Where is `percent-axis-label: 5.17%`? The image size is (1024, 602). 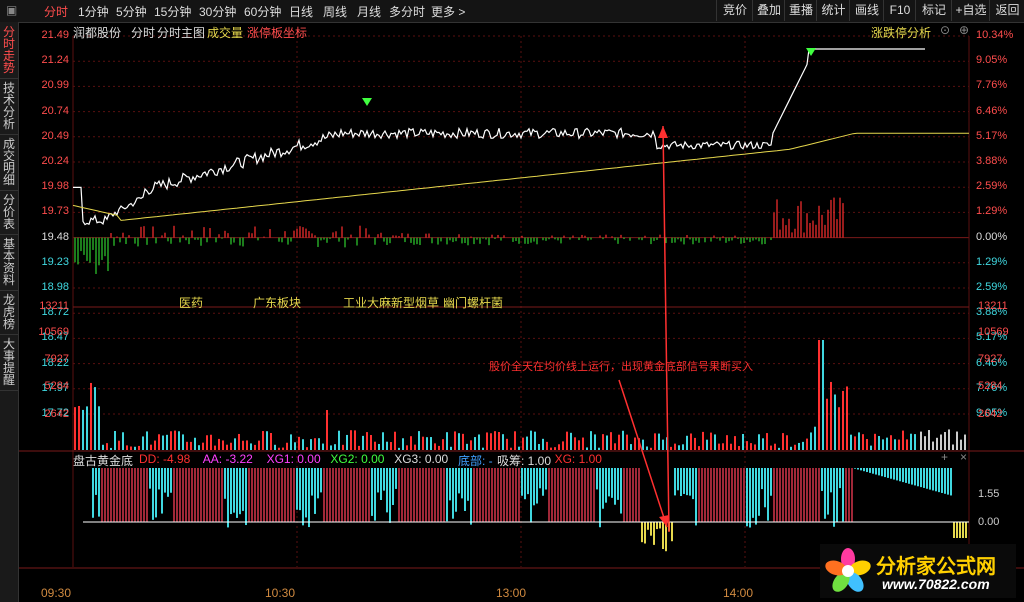
percent-axis-label: 5.17% is located at coordinates (992, 135).